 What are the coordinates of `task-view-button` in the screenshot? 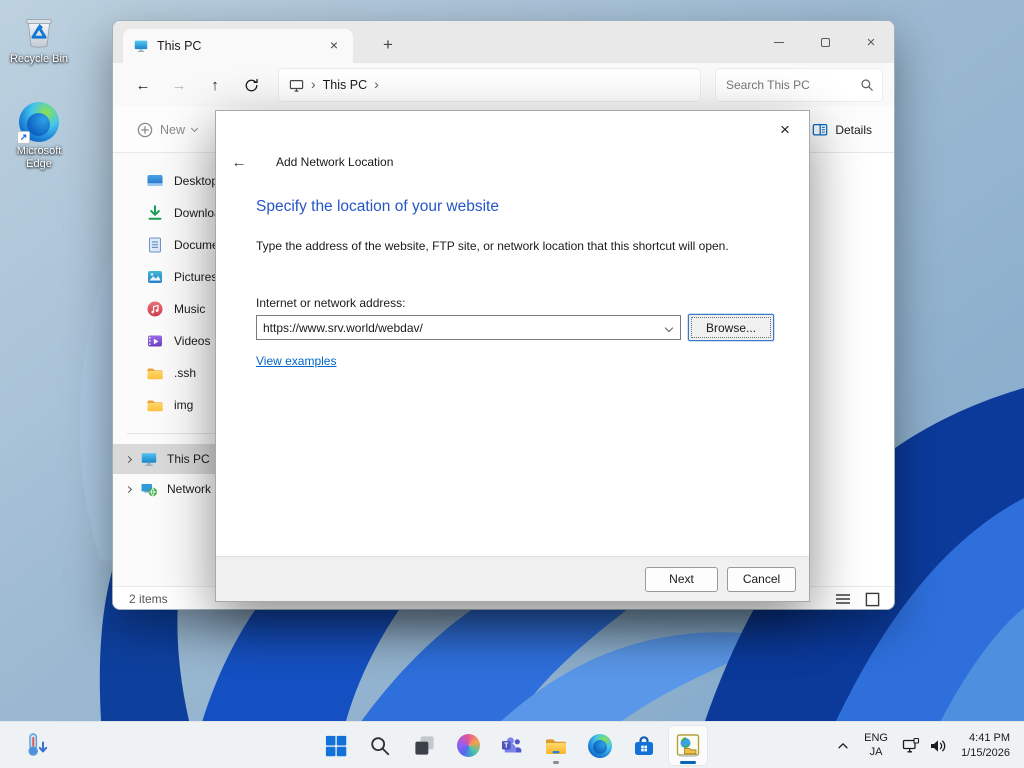 It's located at (424, 745).